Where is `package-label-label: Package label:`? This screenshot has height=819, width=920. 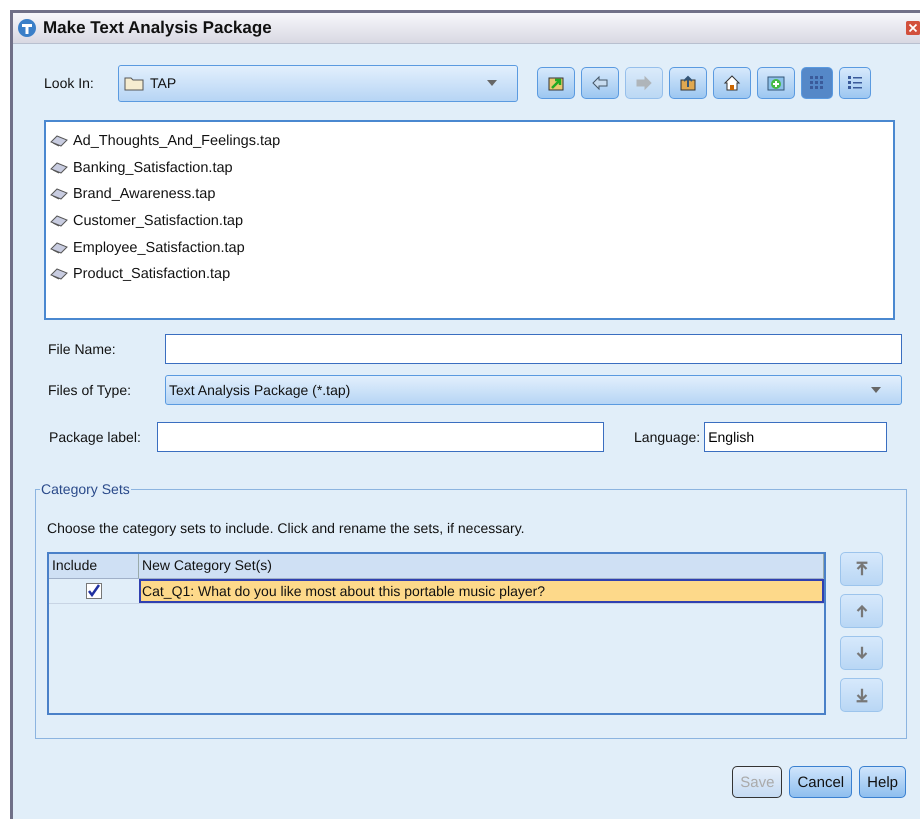
package-label-label: Package label: is located at coordinates (95, 436).